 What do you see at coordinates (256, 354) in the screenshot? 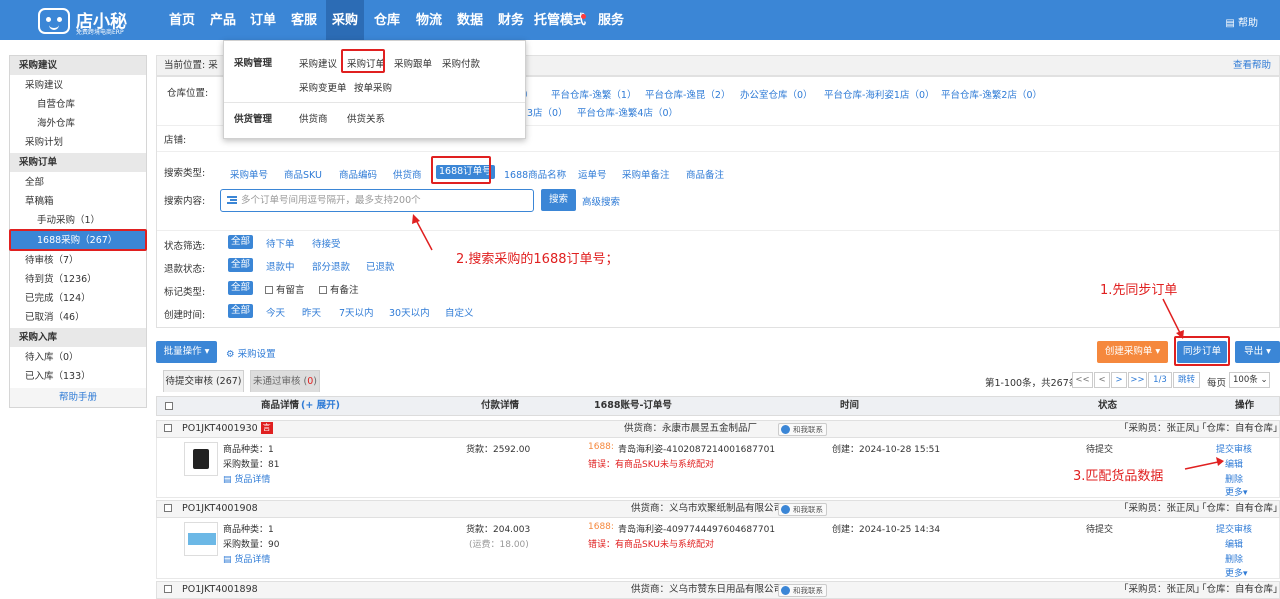
I see `purchase-settings-label: 采购设置` at bounding box center [256, 354].